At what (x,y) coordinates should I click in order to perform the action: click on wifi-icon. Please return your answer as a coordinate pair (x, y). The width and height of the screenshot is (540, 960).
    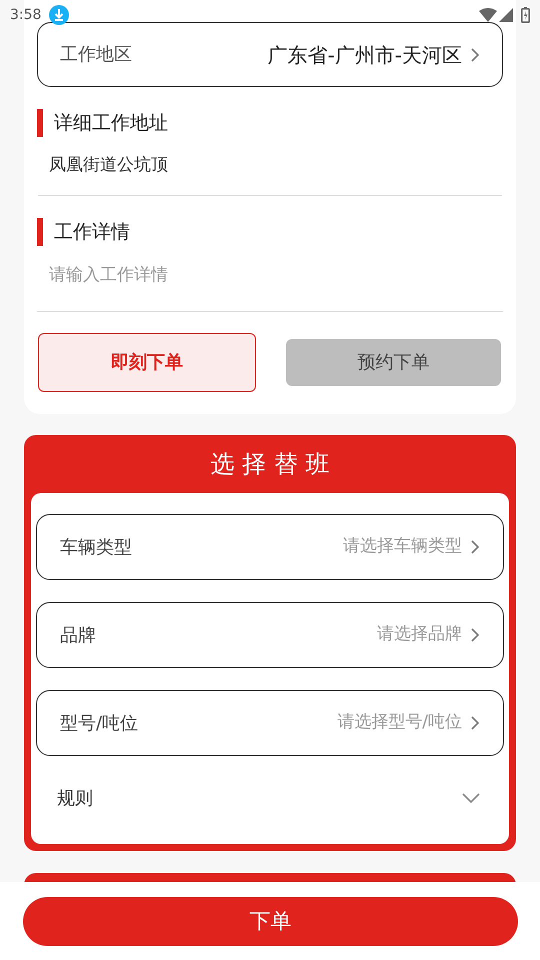
    Looking at the image, I should click on (488, 15).